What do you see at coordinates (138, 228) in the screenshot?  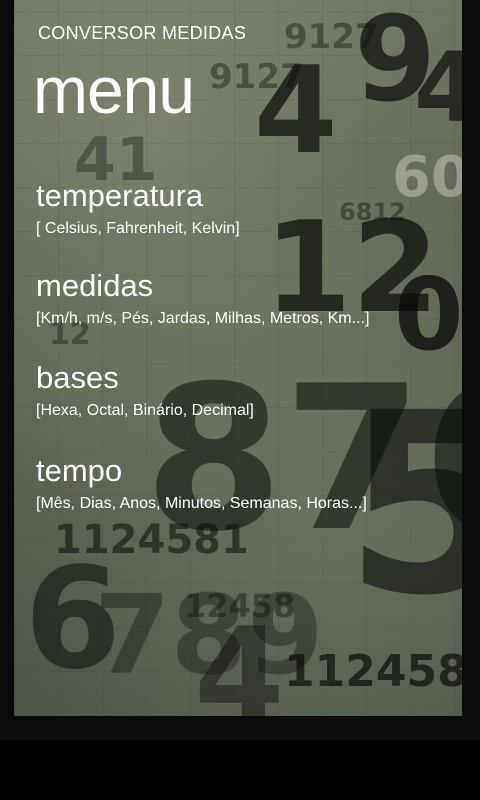 I see `menu-item-subtitle: [ Celsius, Fahrenheit, Kelvin]` at bounding box center [138, 228].